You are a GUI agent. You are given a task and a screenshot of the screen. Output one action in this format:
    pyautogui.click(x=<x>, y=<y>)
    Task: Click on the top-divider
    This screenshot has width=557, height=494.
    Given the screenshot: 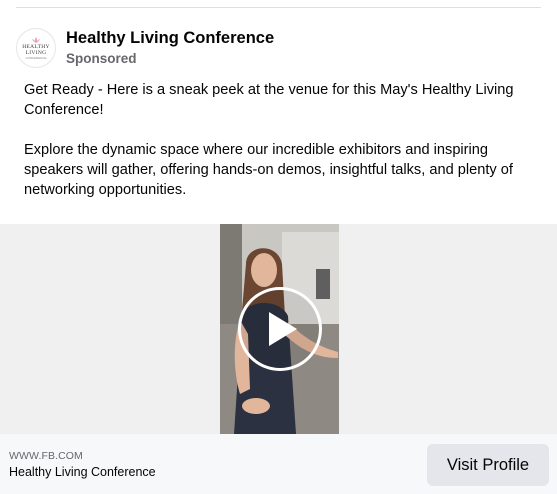 What is the action you would take?
    pyautogui.click(x=278, y=7)
    